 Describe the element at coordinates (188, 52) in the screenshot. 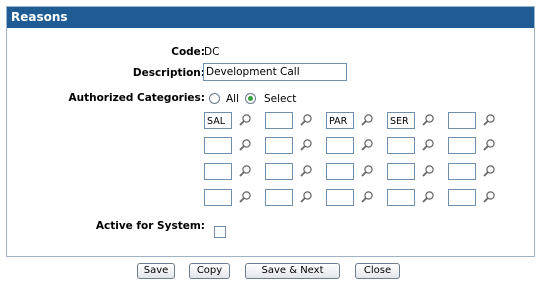

I see `code-label: Code:` at that location.